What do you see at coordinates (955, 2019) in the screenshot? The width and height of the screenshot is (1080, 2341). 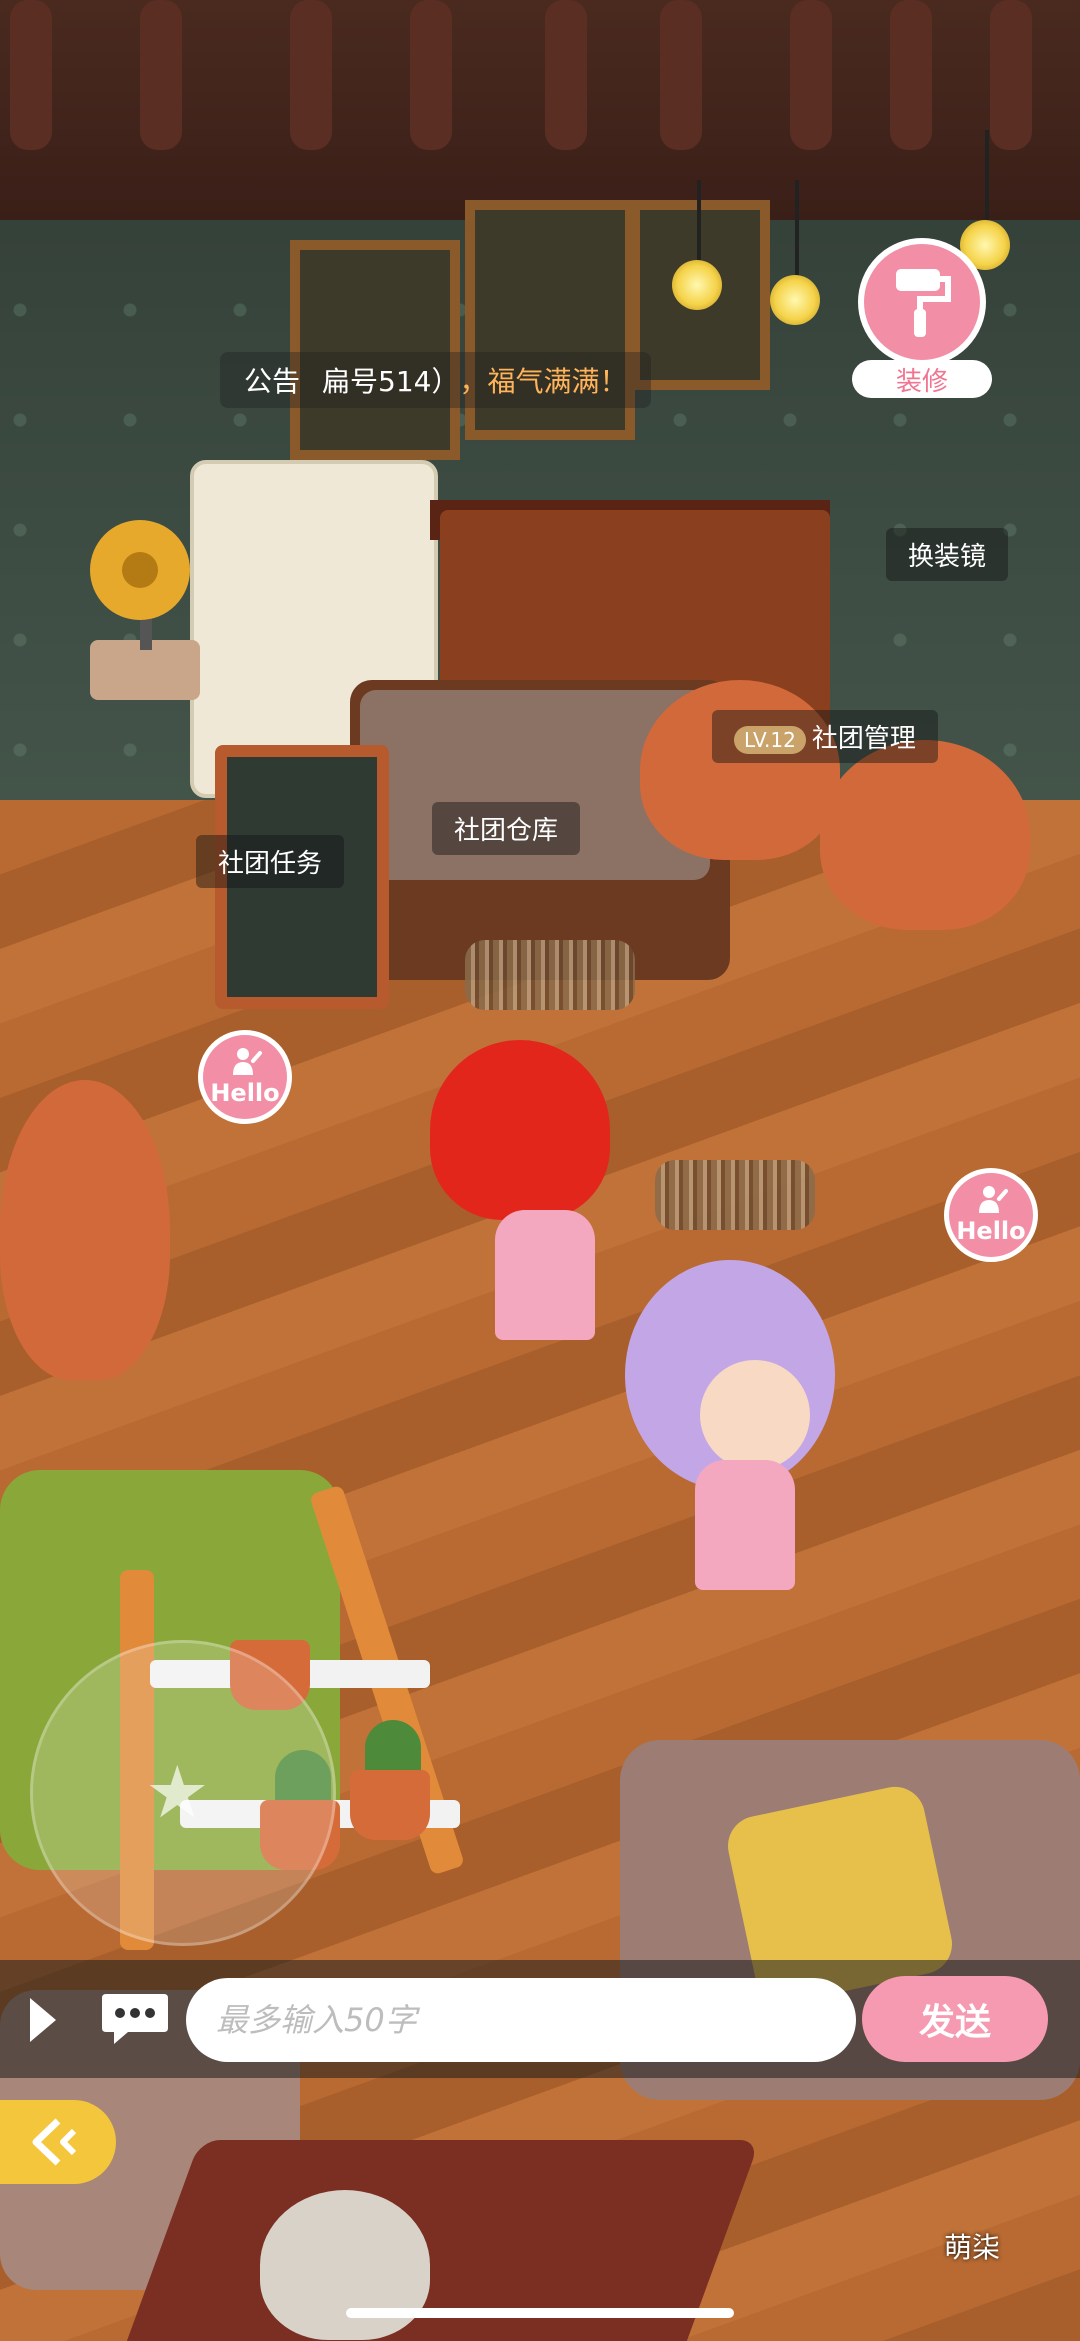 I see `send-button: 发送` at bounding box center [955, 2019].